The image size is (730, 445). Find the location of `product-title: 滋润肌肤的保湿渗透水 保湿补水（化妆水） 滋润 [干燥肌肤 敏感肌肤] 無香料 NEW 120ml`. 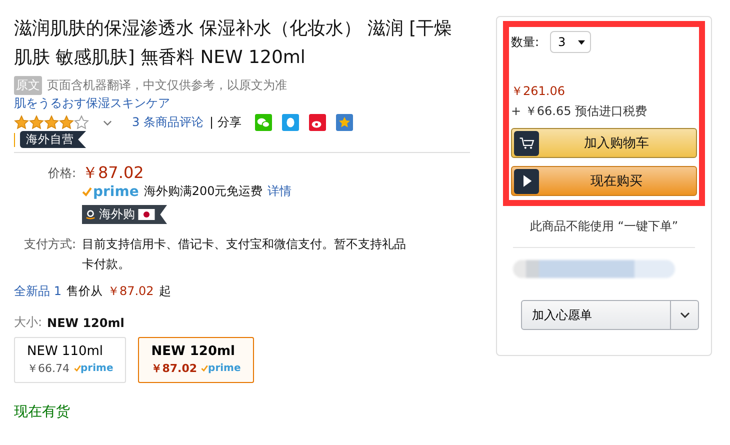

product-title: 滋润肌肤的保湿渗透水 保湿补水（化妆水） 滋润 [干燥肌肤 敏感肌肤] 無香料 NEW 120ml is located at coordinates (234, 43).